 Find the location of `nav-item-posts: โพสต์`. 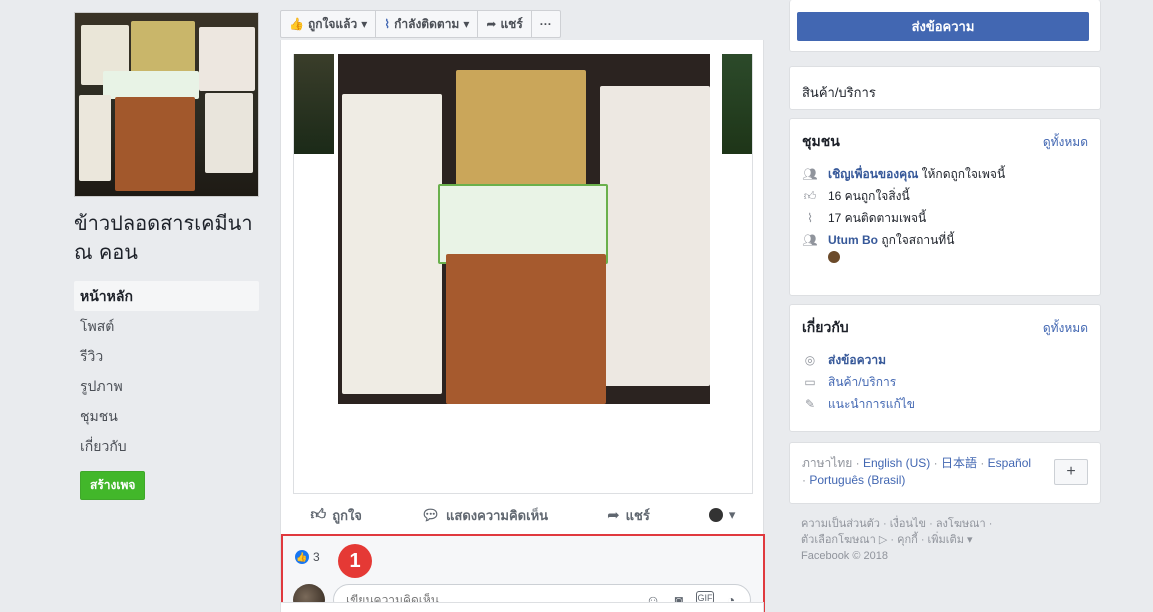

nav-item-posts: โพสต์ is located at coordinates (166, 326).